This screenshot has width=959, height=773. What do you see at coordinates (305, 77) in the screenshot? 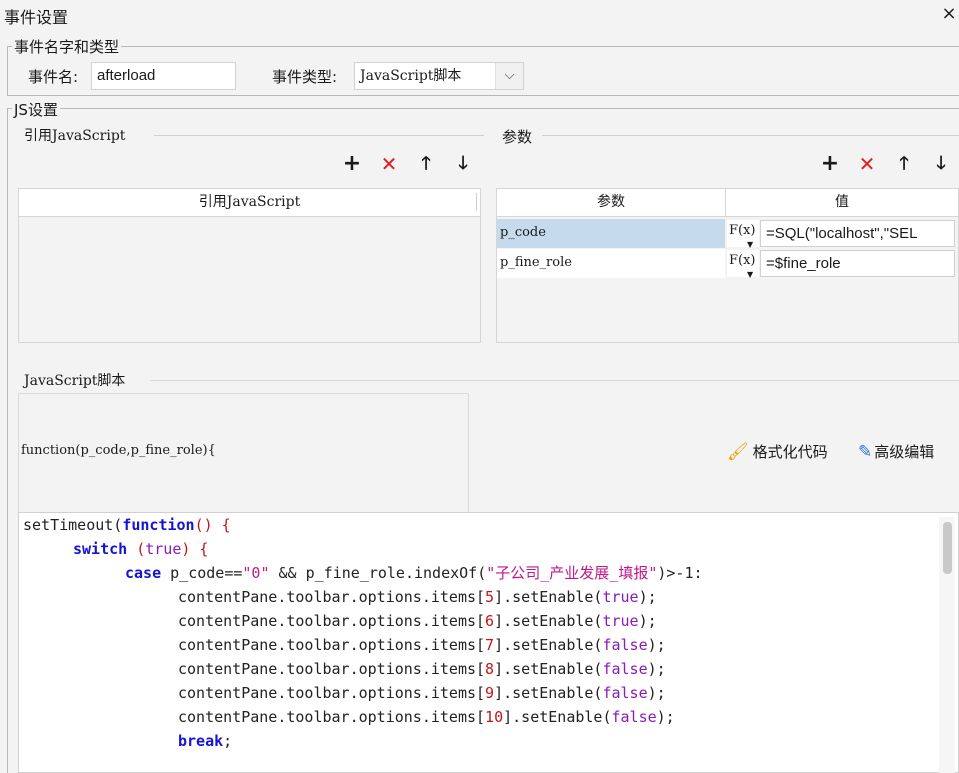
I see `event-type-label: 事件类型:` at bounding box center [305, 77].